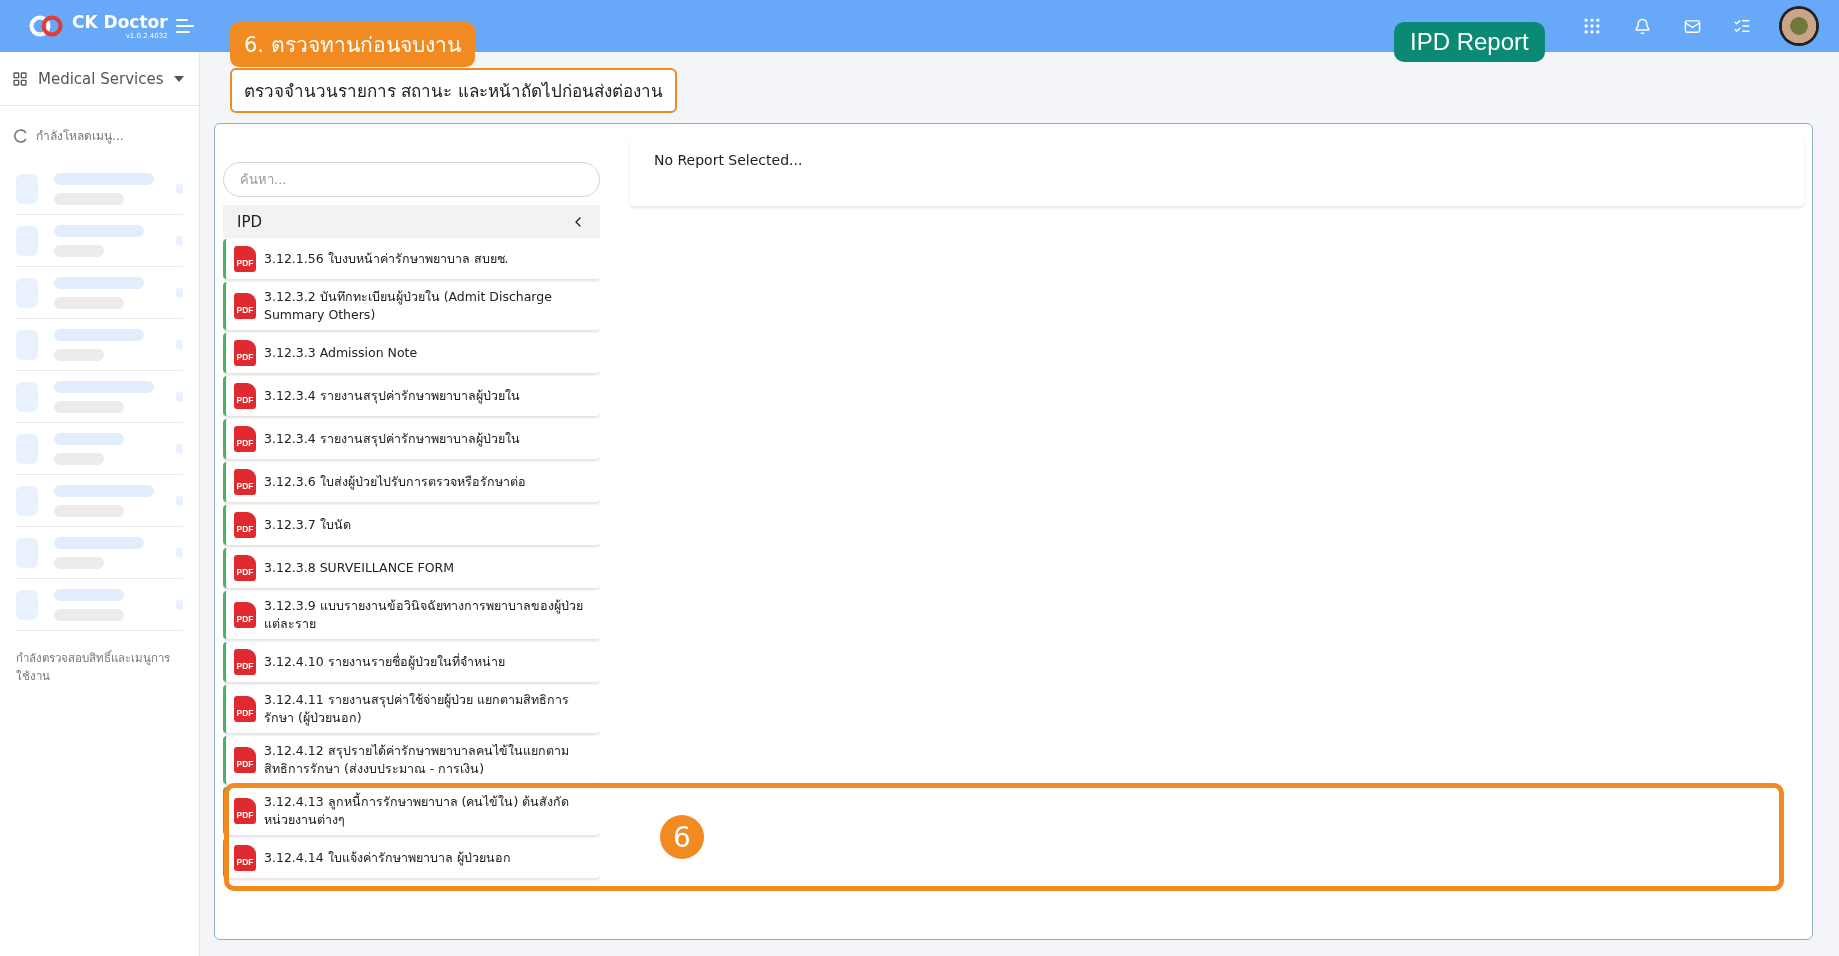  Describe the element at coordinates (411, 662) in the screenshot. I see `report-item: PDF 3.12.4.10 รายงานรายชื่อผู้ป่วยในที่จำหน่าย` at that location.